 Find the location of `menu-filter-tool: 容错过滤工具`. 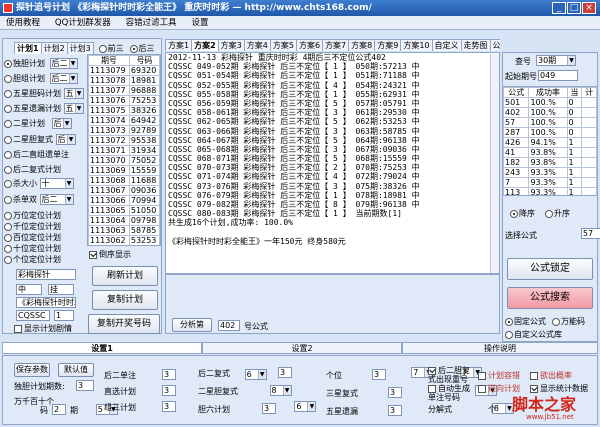

menu-filter-tool: 容错过滤工具 is located at coordinates (151, 23).